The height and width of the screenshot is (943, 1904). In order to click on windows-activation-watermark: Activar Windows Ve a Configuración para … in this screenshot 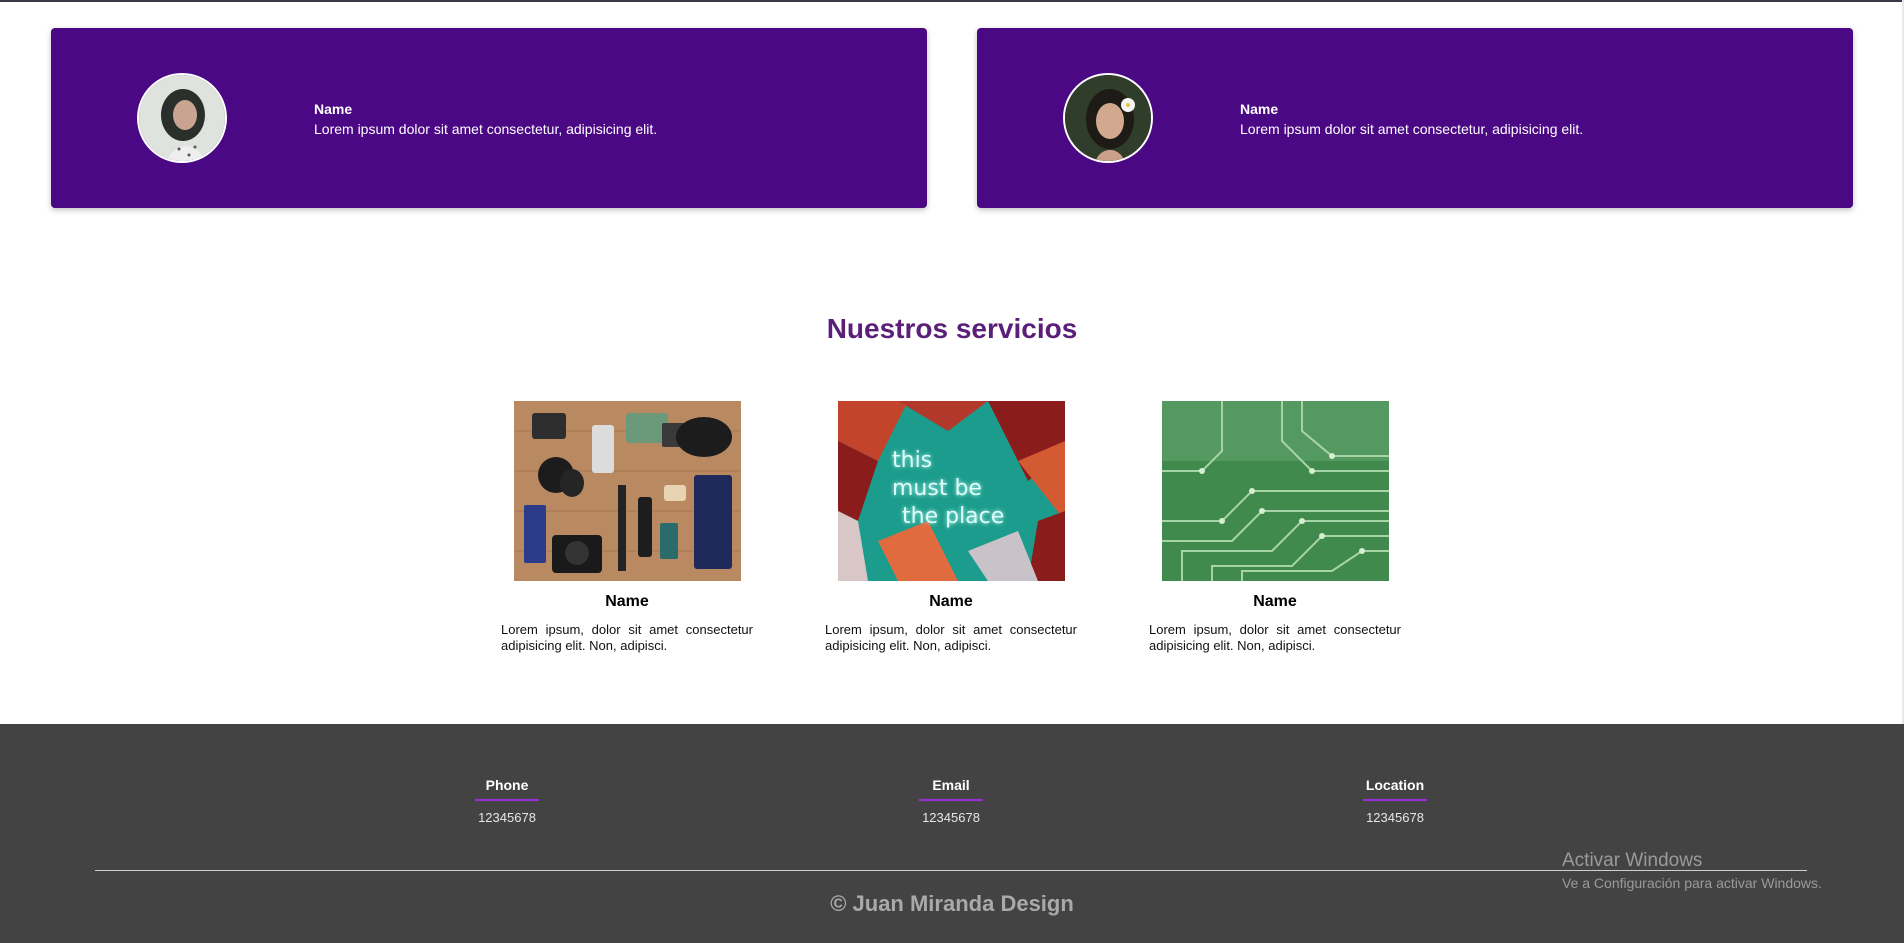, I will do `click(1692, 870)`.